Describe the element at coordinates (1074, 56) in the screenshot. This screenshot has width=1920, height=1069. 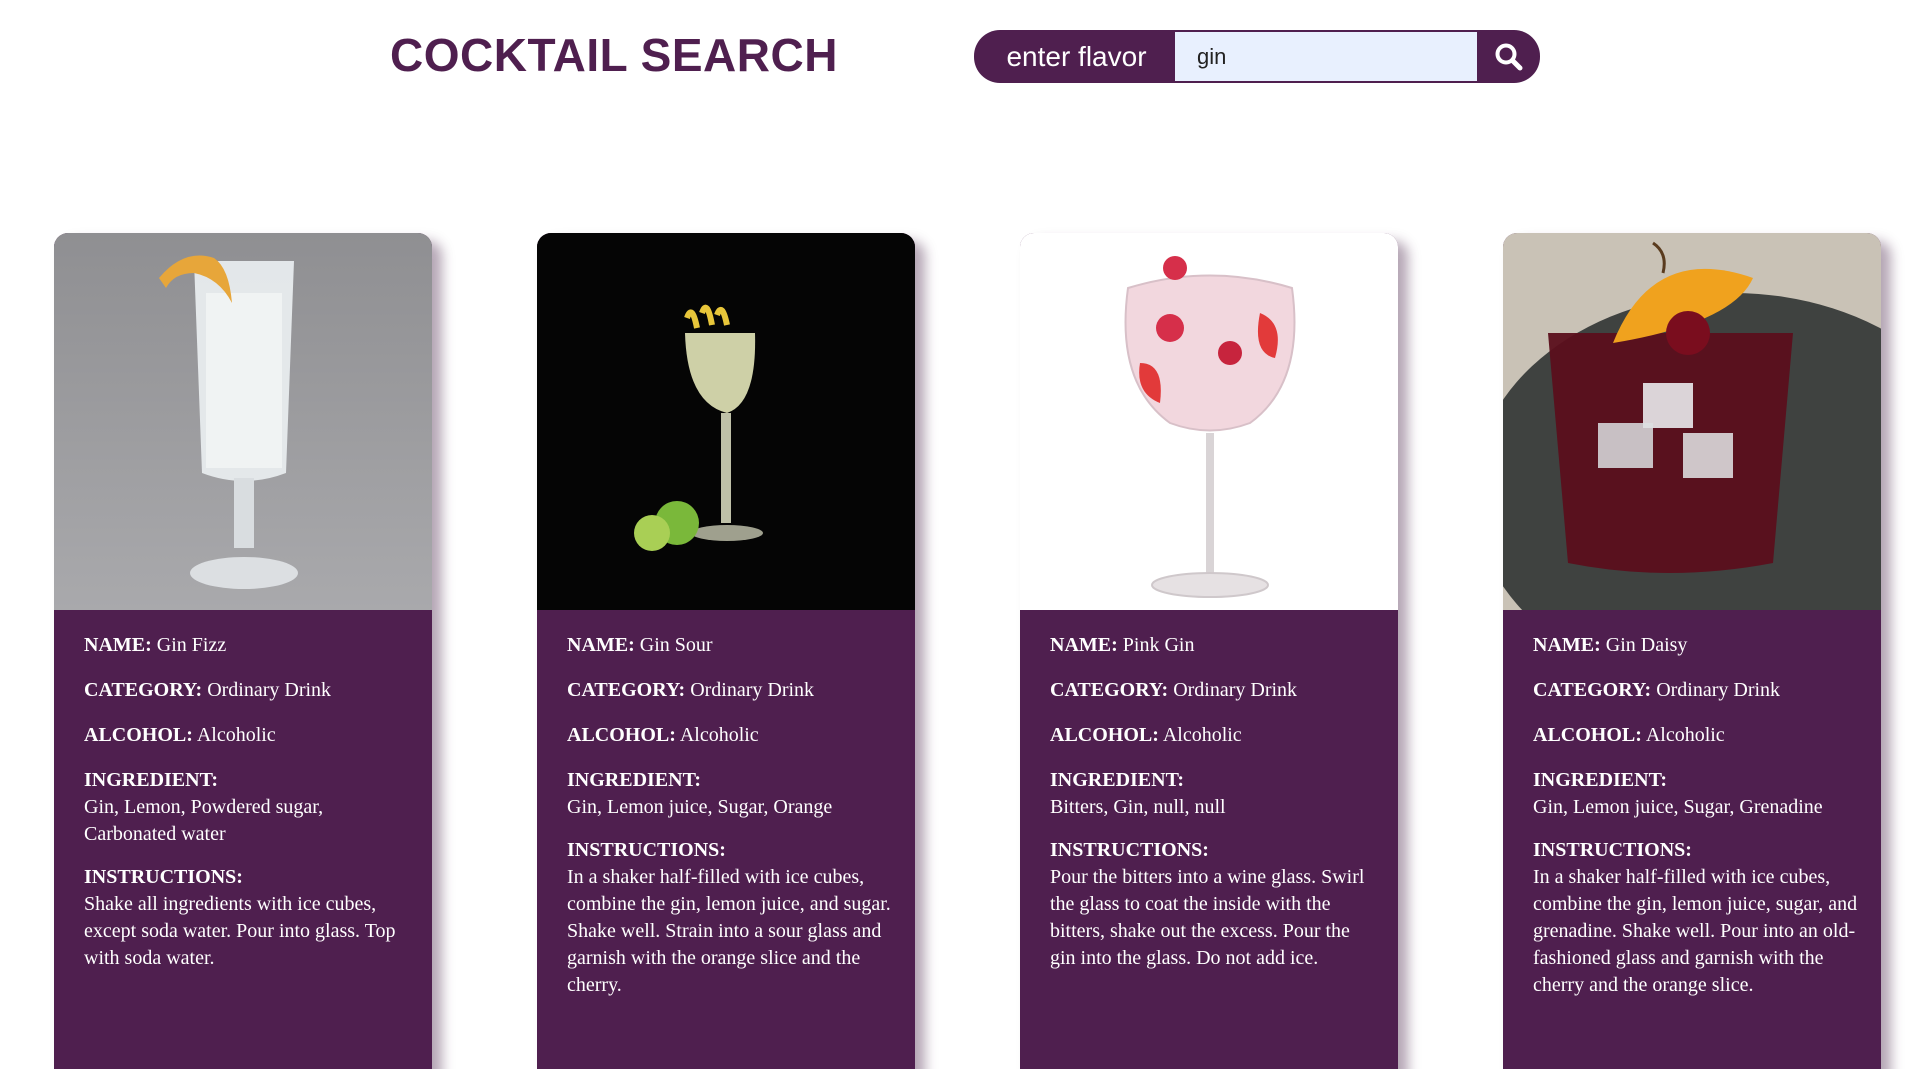
I see `search-label: enter flavor` at that location.